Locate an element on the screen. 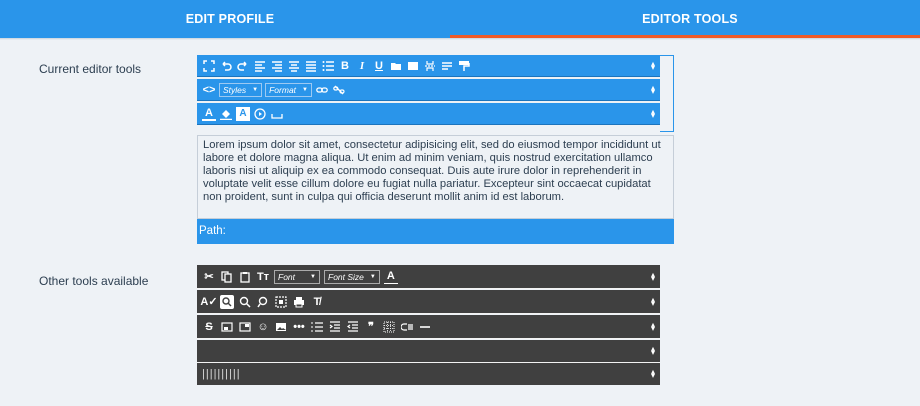  editor-path-bar: Path: is located at coordinates (435, 231).